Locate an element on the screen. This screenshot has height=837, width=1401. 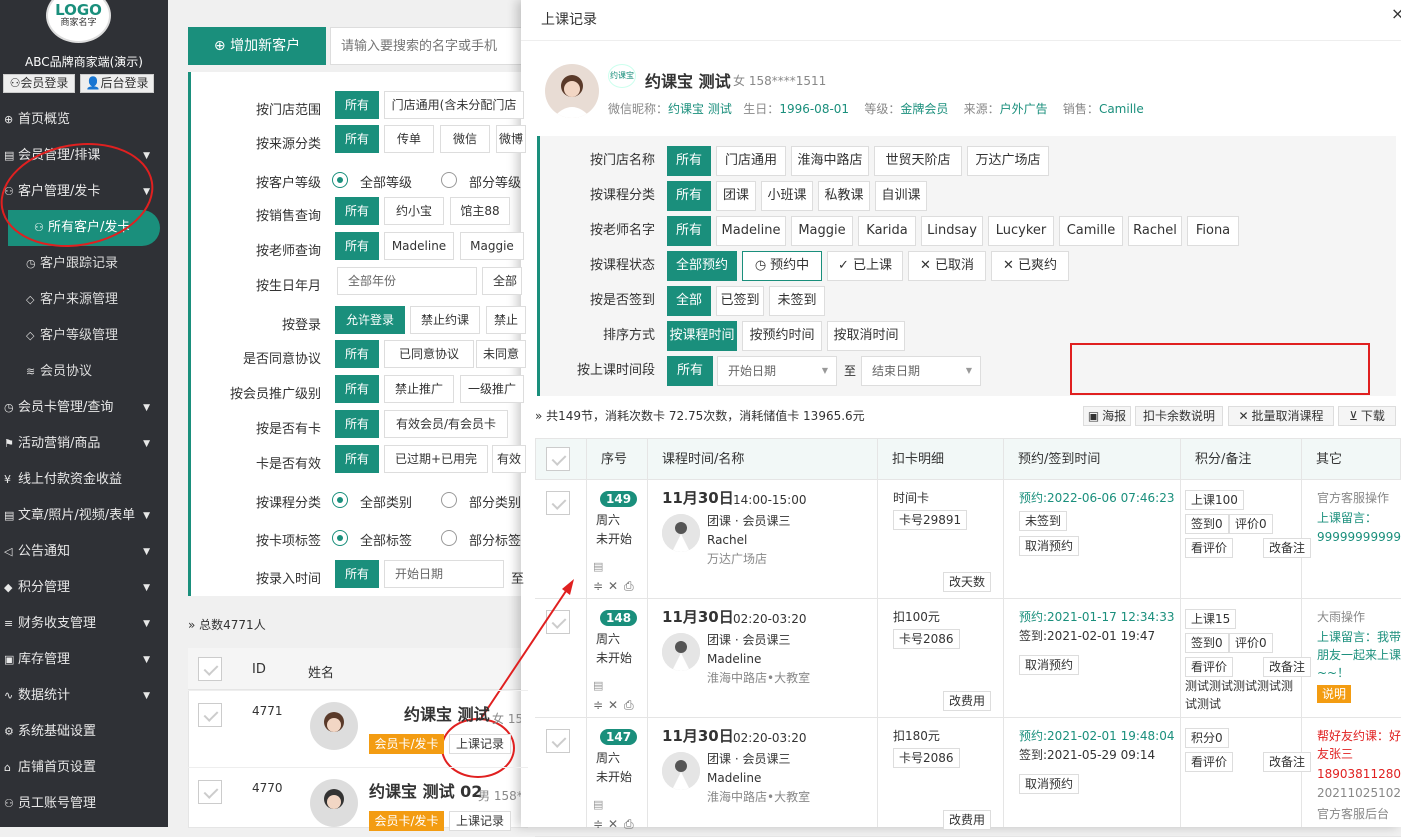
drawer-filter-teachers-0: 所有 is located at coordinates (689, 231).